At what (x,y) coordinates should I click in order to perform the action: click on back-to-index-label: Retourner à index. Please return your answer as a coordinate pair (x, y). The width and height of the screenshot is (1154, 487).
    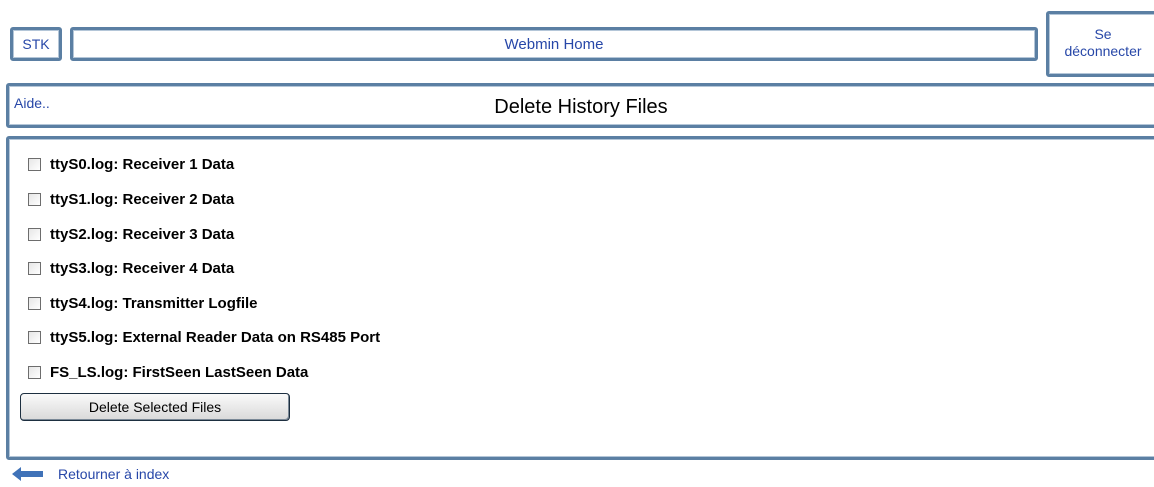
    Looking at the image, I should click on (113, 474).